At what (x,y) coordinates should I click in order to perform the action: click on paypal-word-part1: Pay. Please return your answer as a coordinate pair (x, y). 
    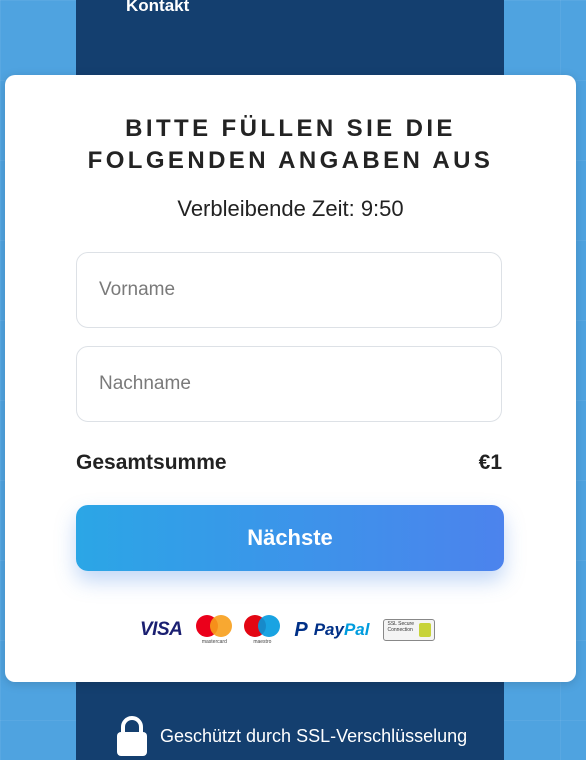
    Looking at the image, I should click on (328, 629).